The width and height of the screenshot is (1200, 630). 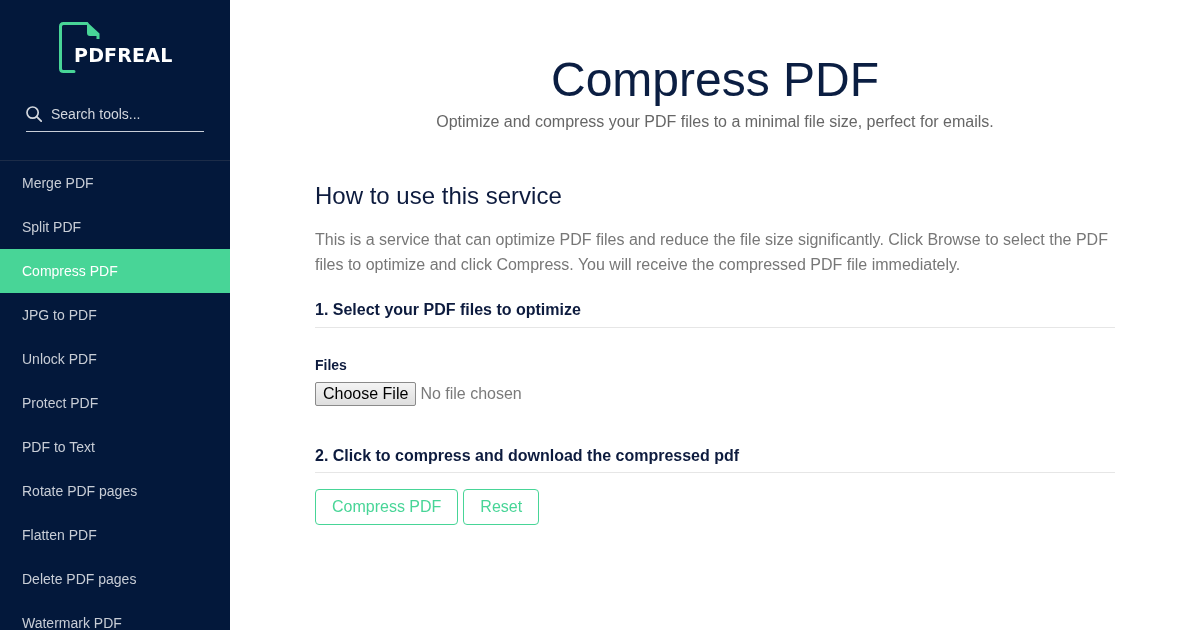 I want to click on sidebar-item: Merge PDF, so click(x=115, y=183).